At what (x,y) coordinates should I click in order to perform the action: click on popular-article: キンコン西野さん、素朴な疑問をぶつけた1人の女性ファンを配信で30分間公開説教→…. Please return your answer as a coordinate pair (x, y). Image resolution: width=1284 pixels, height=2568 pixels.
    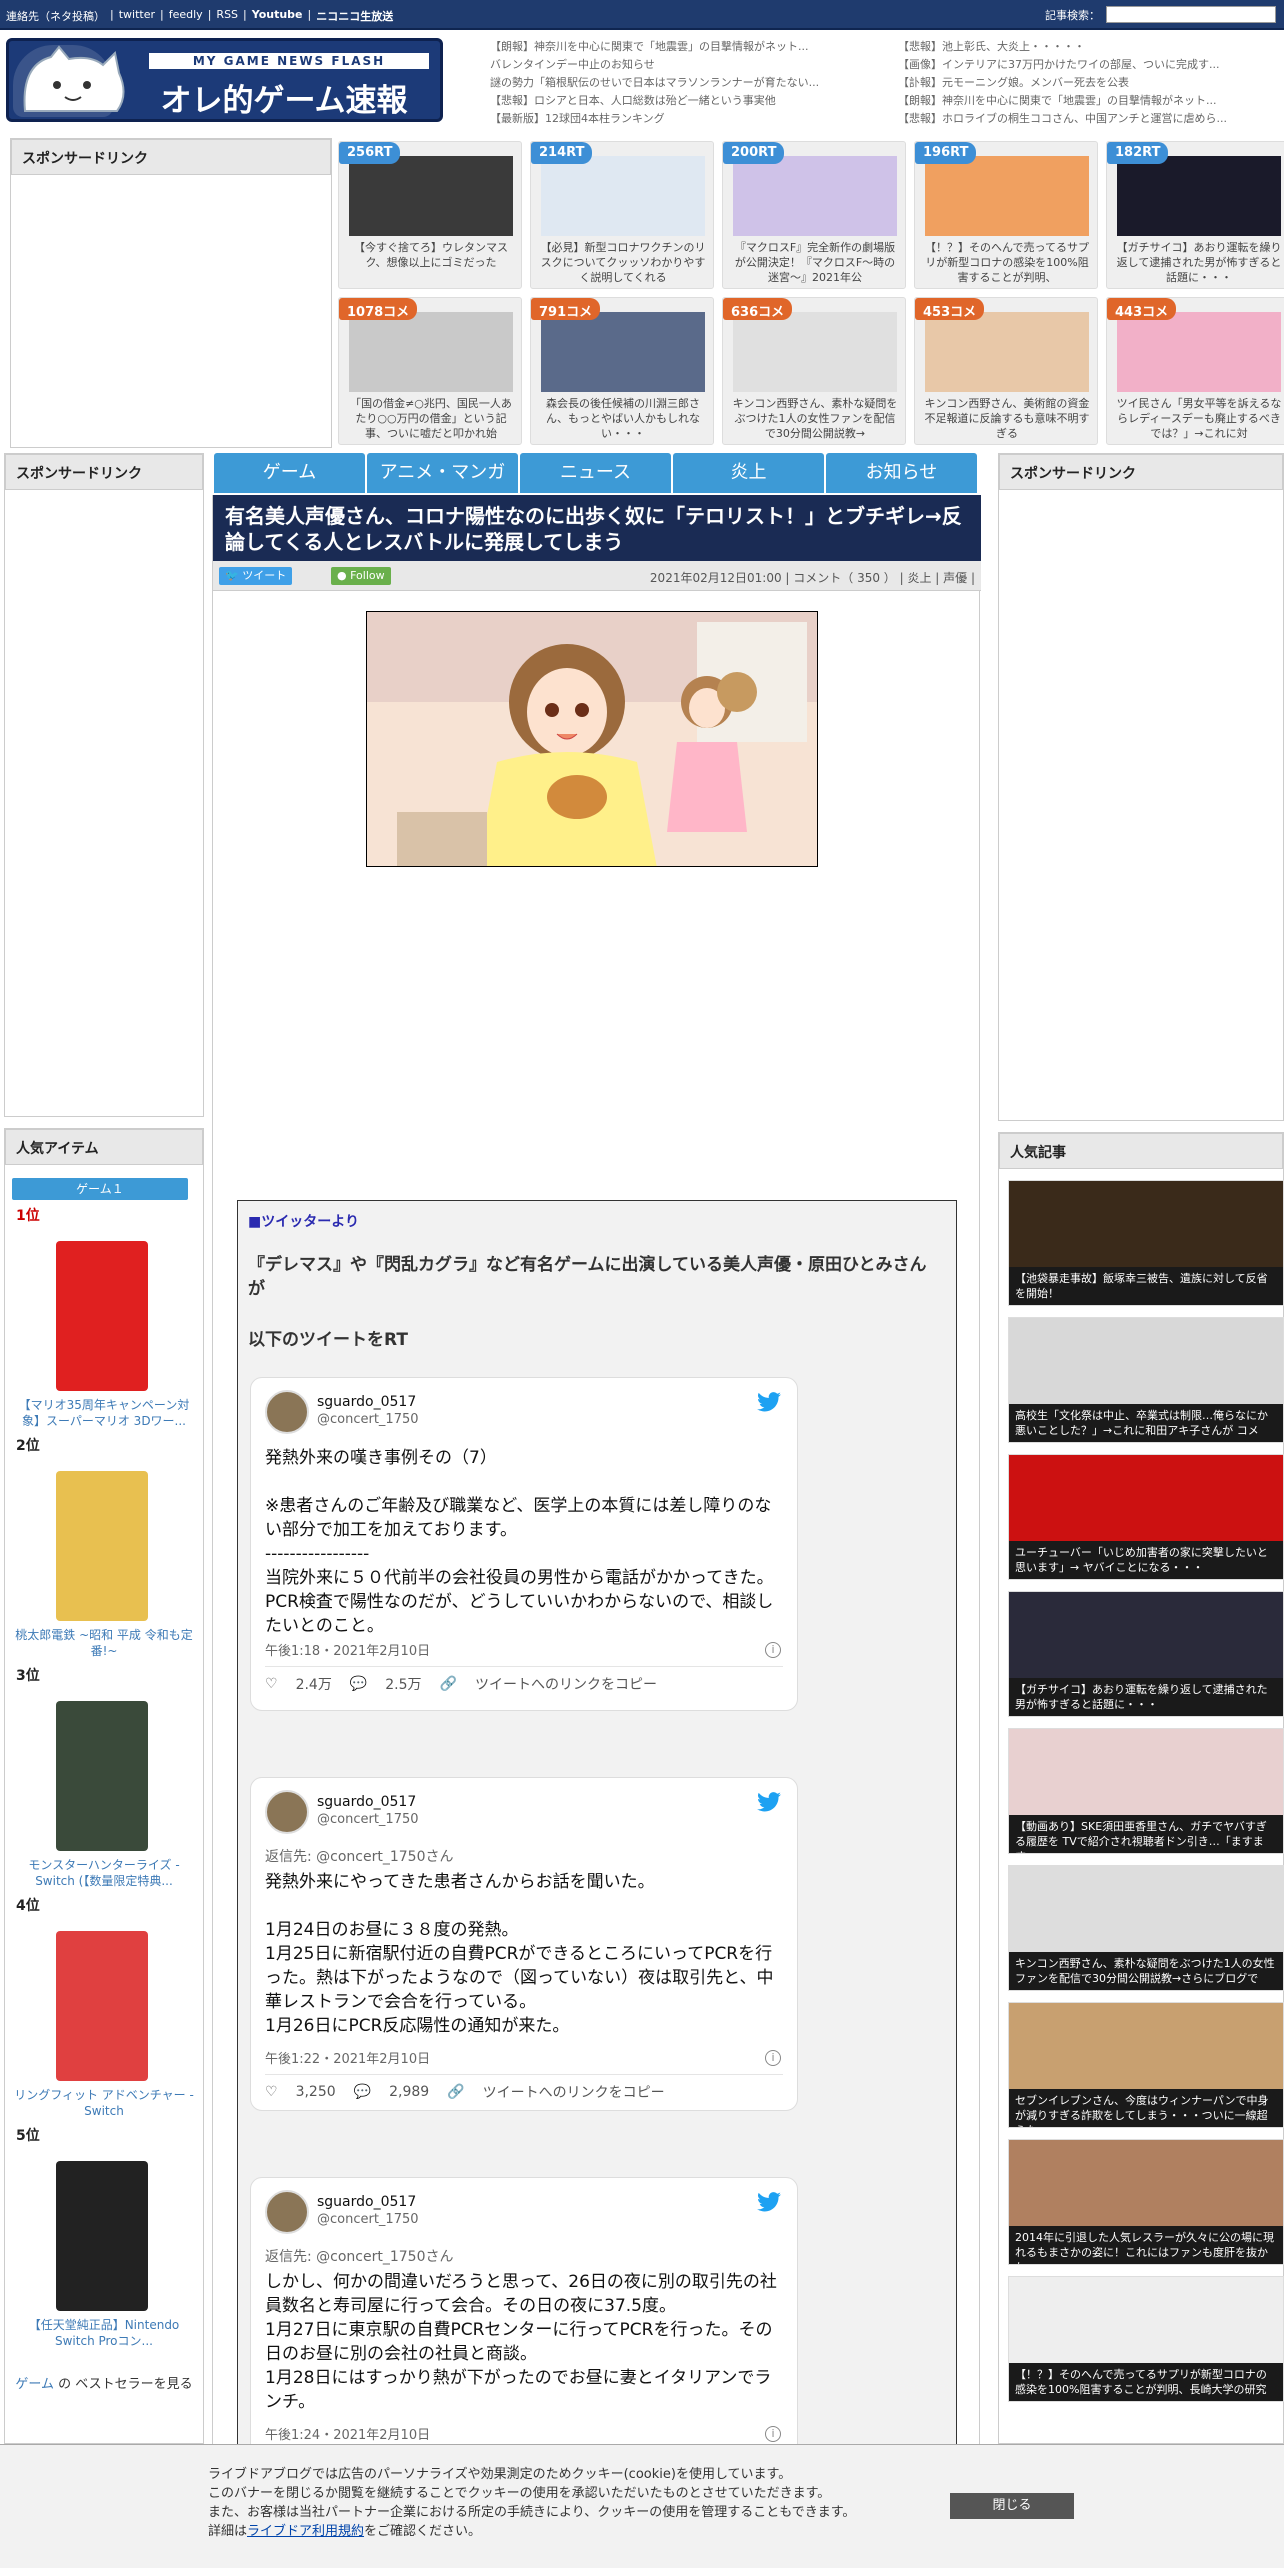
    Looking at the image, I should click on (1146, 1928).